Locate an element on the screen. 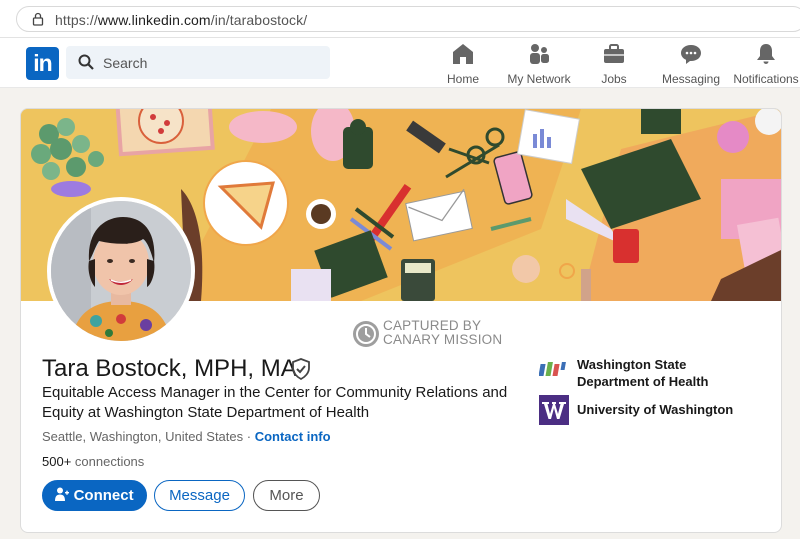 The image size is (800, 539). nav-jobs-label: Jobs is located at coordinates (614, 79).